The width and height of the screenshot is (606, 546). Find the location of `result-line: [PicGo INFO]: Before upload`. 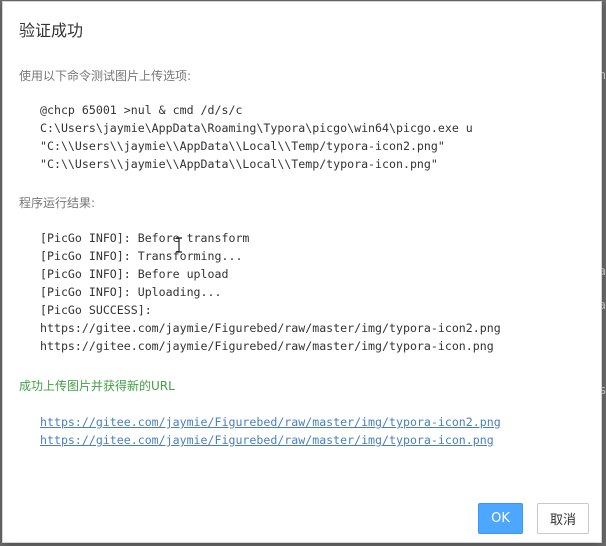

result-line: [PicGo INFO]: Before upload is located at coordinates (134, 274).